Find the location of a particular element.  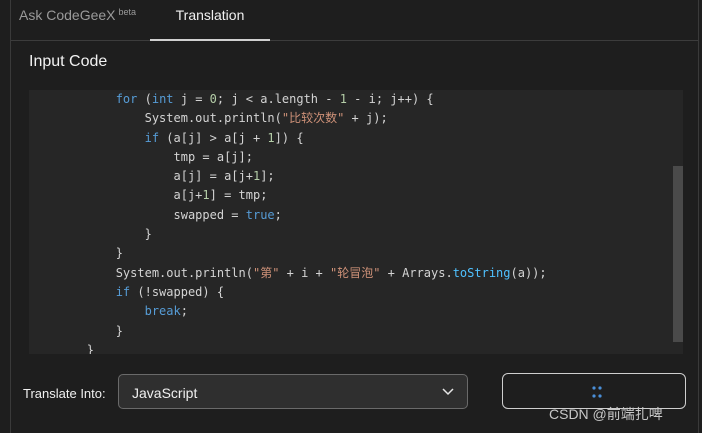

tab-ask-label: Ask CodeGeeX is located at coordinates (67, 15).